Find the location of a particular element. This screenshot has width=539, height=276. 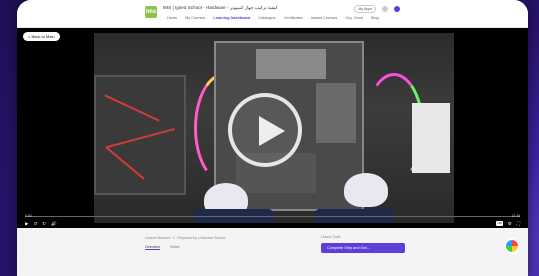

tab-overview: Overview is located at coordinates (152, 247).